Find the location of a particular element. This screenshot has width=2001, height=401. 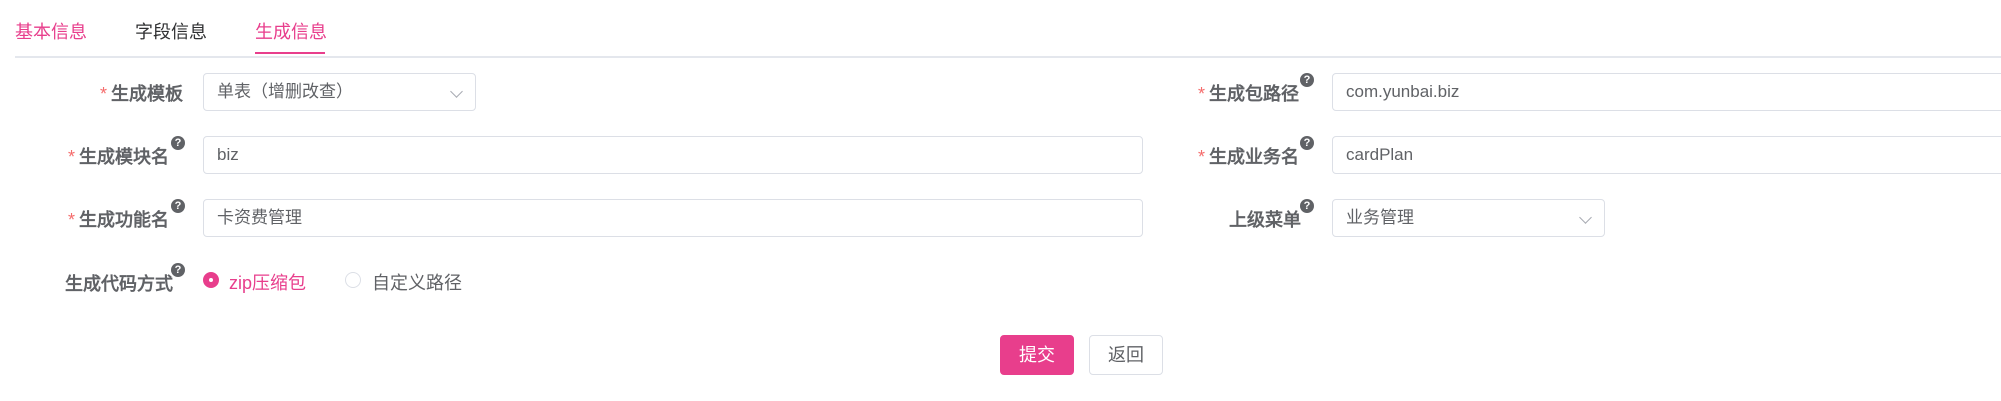

parent-menu-label: 上级菜单 is located at coordinates (1265, 220).